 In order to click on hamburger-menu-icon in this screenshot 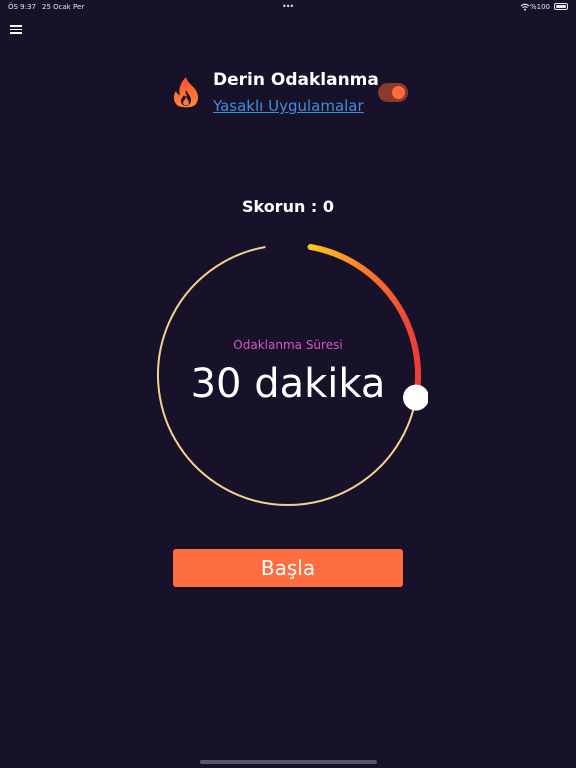, I will do `click(16, 29)`.